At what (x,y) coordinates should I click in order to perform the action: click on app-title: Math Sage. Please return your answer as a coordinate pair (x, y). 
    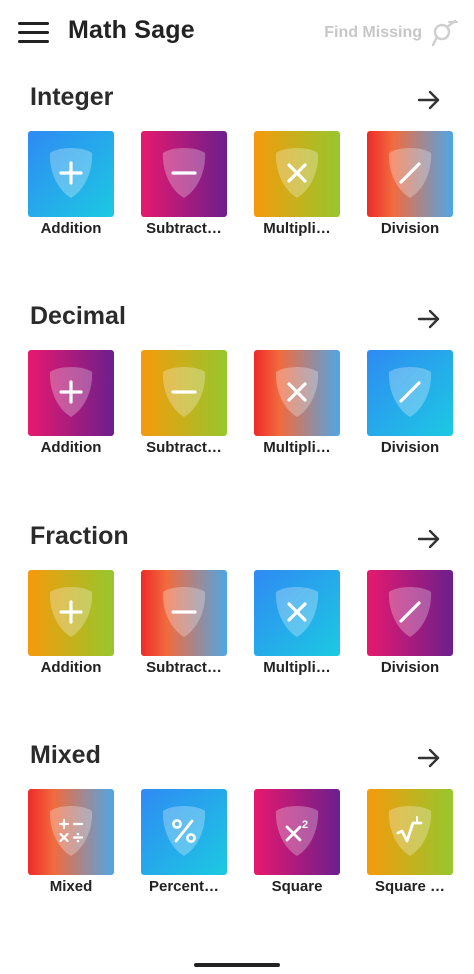
    Looking at the image, I should click on (131, 30).